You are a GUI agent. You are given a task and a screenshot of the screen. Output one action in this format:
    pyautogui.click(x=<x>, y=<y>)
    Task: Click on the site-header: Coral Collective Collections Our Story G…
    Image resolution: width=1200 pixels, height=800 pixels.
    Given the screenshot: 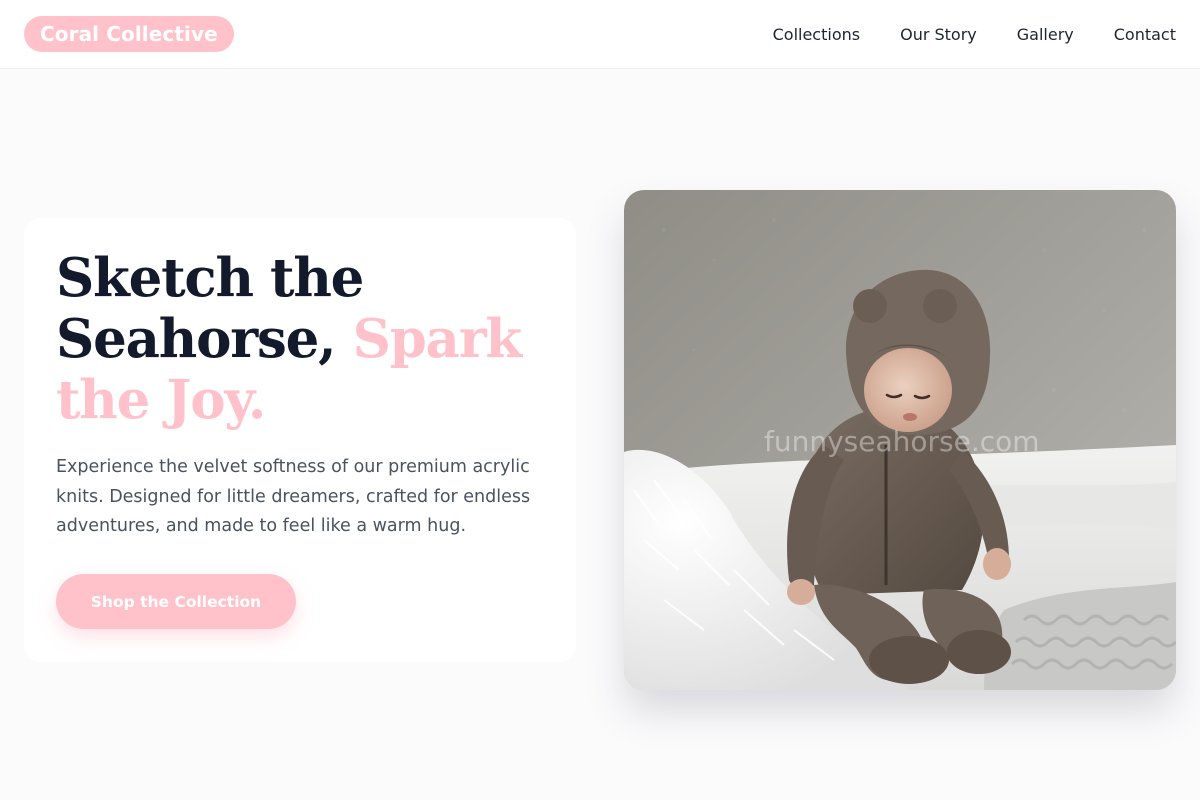 What is the action you would take?
    pyautogui.click(x=600, y=34)
    